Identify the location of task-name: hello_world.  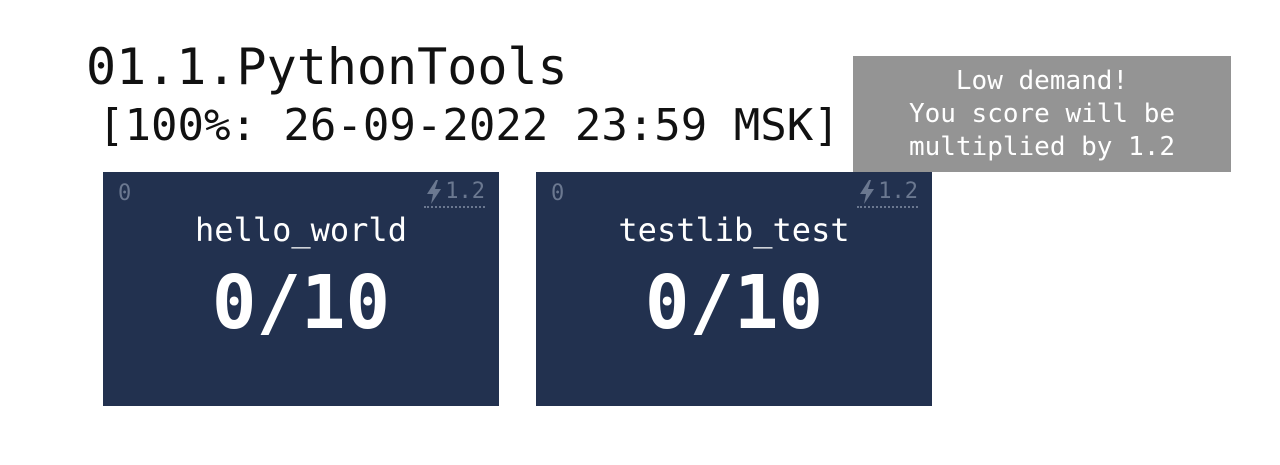
(301, 230).